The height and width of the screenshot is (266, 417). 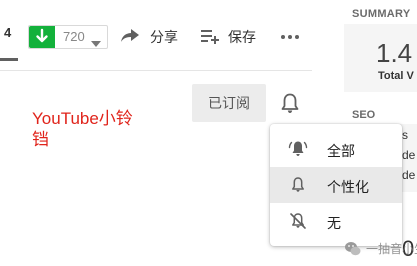 I want to click on download-arrow-icon, so click(x=42, y=37).